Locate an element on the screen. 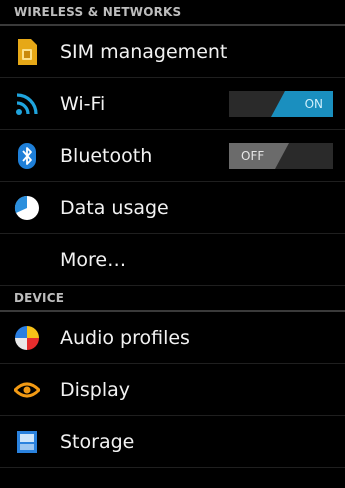 The width and height of the screenshot is (345, 488). storage-icon is located at coordinates (27, 442).